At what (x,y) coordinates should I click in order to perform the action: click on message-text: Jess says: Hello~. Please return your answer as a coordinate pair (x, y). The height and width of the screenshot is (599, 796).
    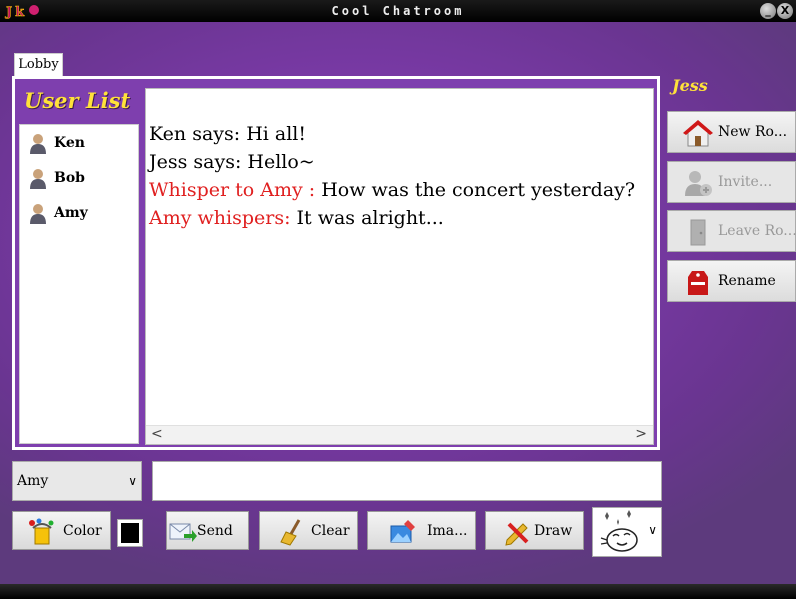
    Looking at the image, I should click on (232, 162).